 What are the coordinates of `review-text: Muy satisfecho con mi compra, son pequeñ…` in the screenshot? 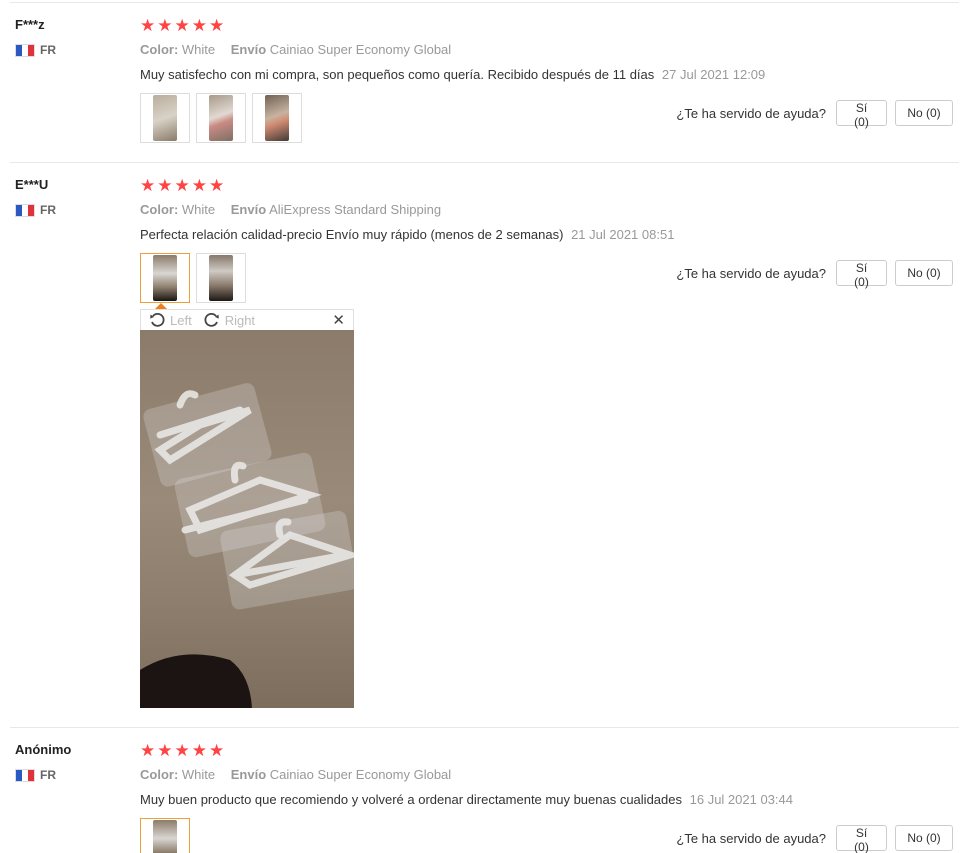 It's located at (397, 74).